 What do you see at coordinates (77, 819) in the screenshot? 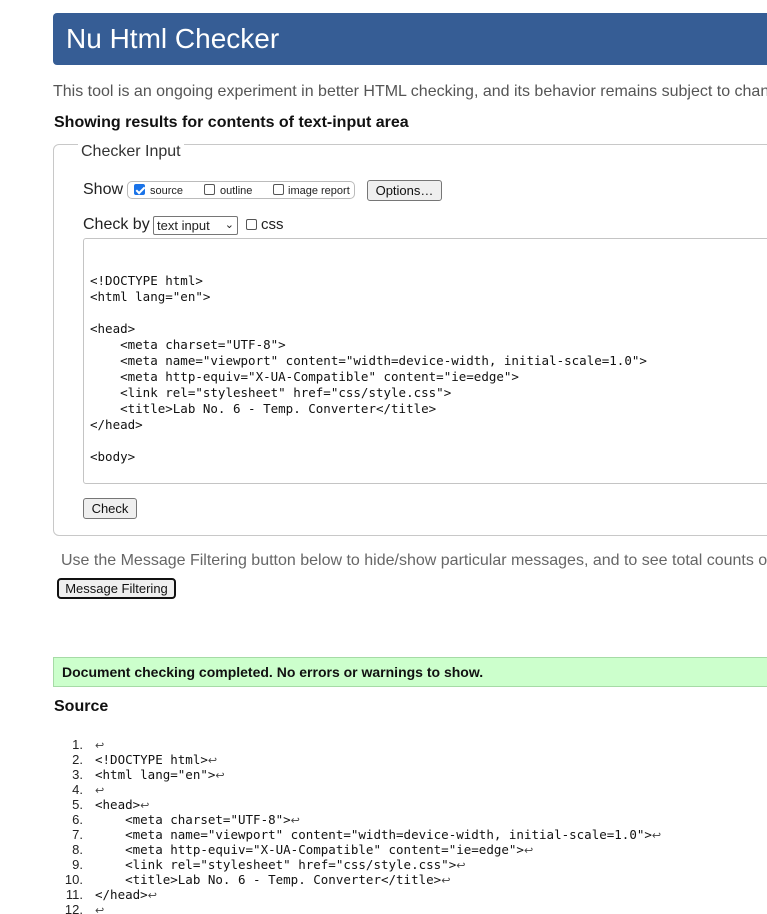
I see `source-line-number: 6.` at bounding box center [77, 819].